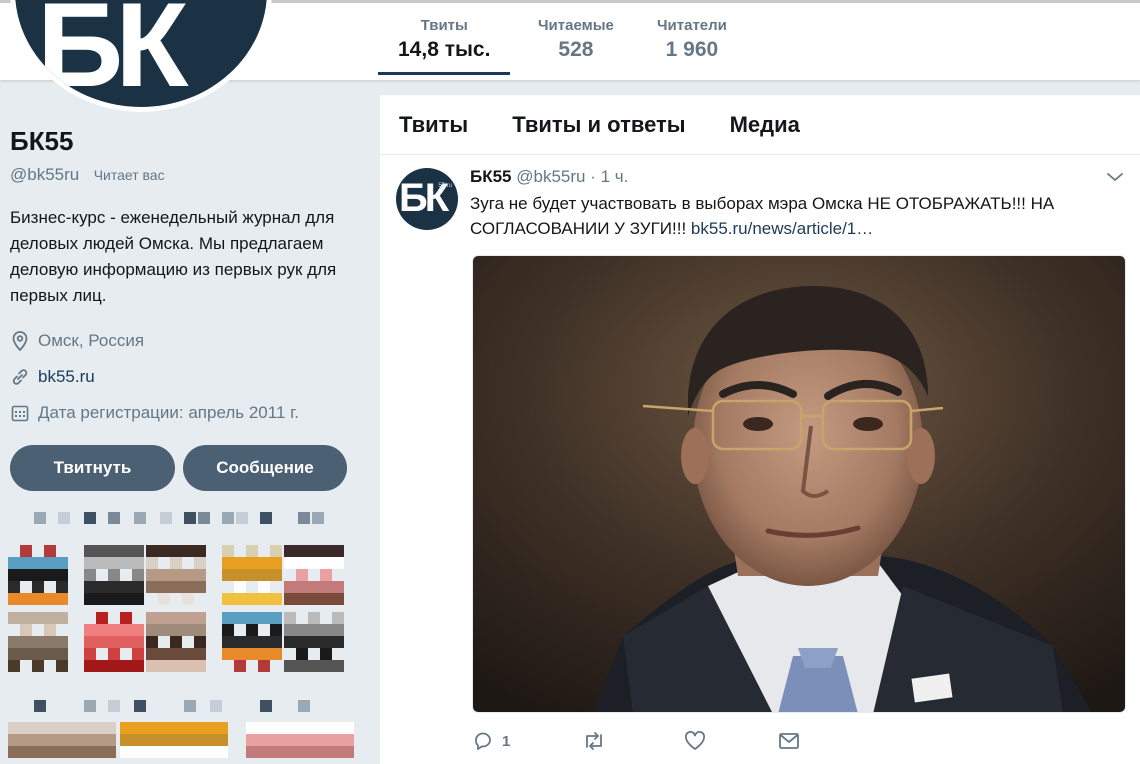 This screenshot has height=764, width=1140. What do you see at coordinates (576, 25) in the screenshot?
I see `stat-following-label: Читаемые` at bounding box center [576, 25].